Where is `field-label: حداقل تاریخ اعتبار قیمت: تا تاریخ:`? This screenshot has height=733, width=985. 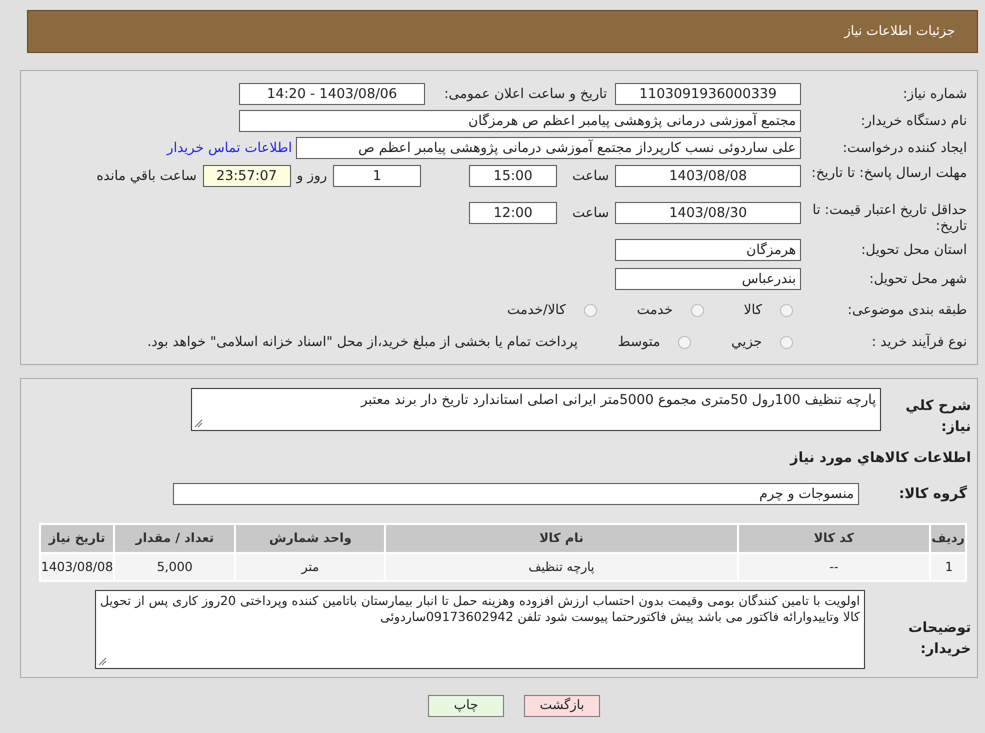 field-label: حداقل تاریخ اعتبار قیمت: تا تاریخ: is located at coordinates (889, 218).